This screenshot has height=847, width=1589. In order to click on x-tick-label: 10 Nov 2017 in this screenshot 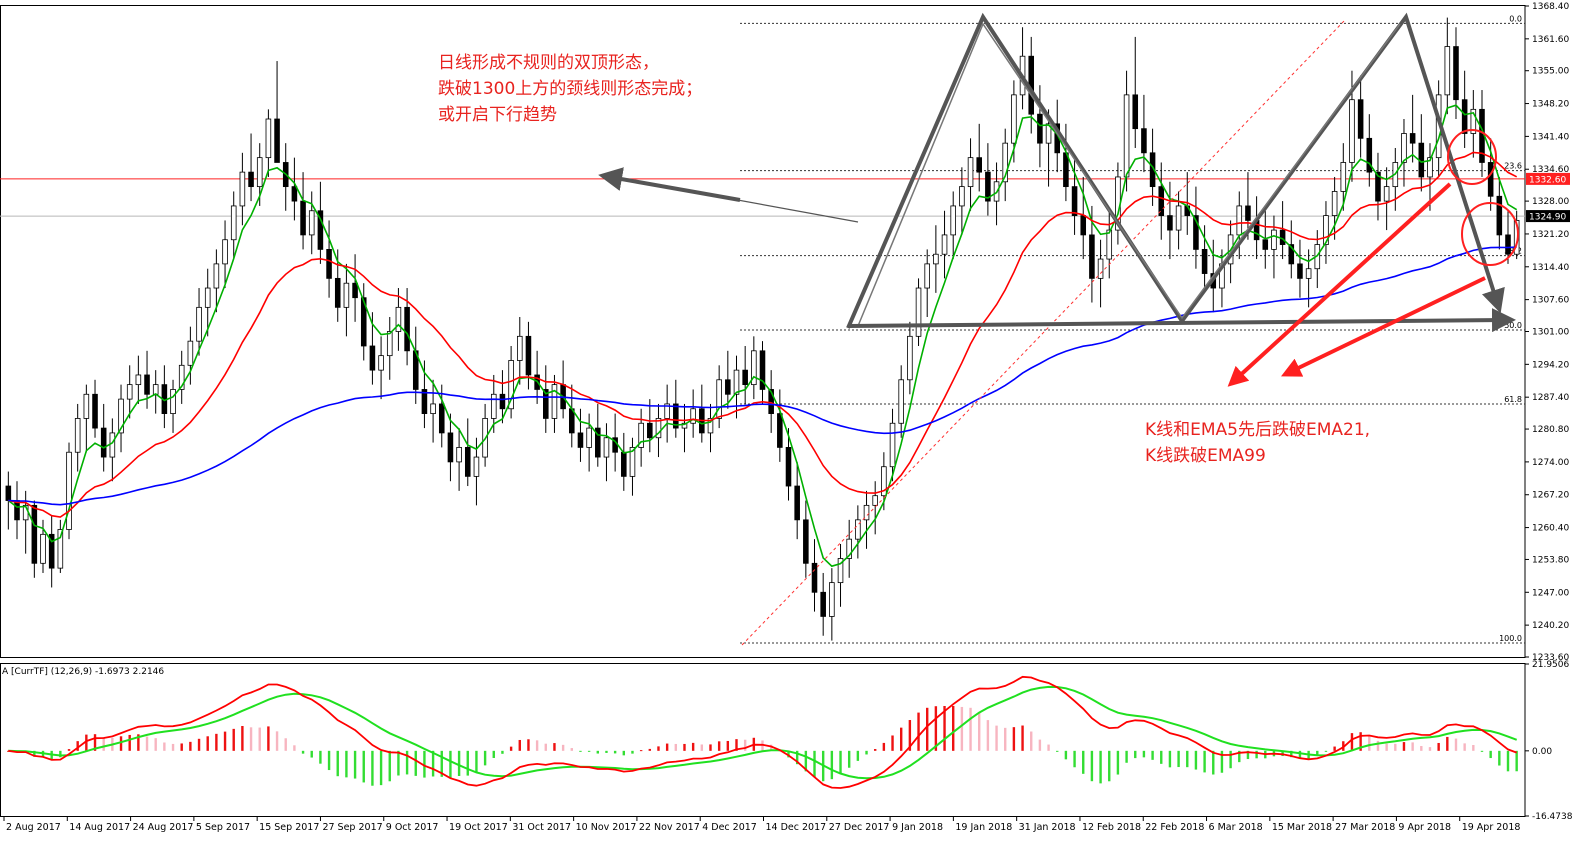, I will do `click(606, 827)`.